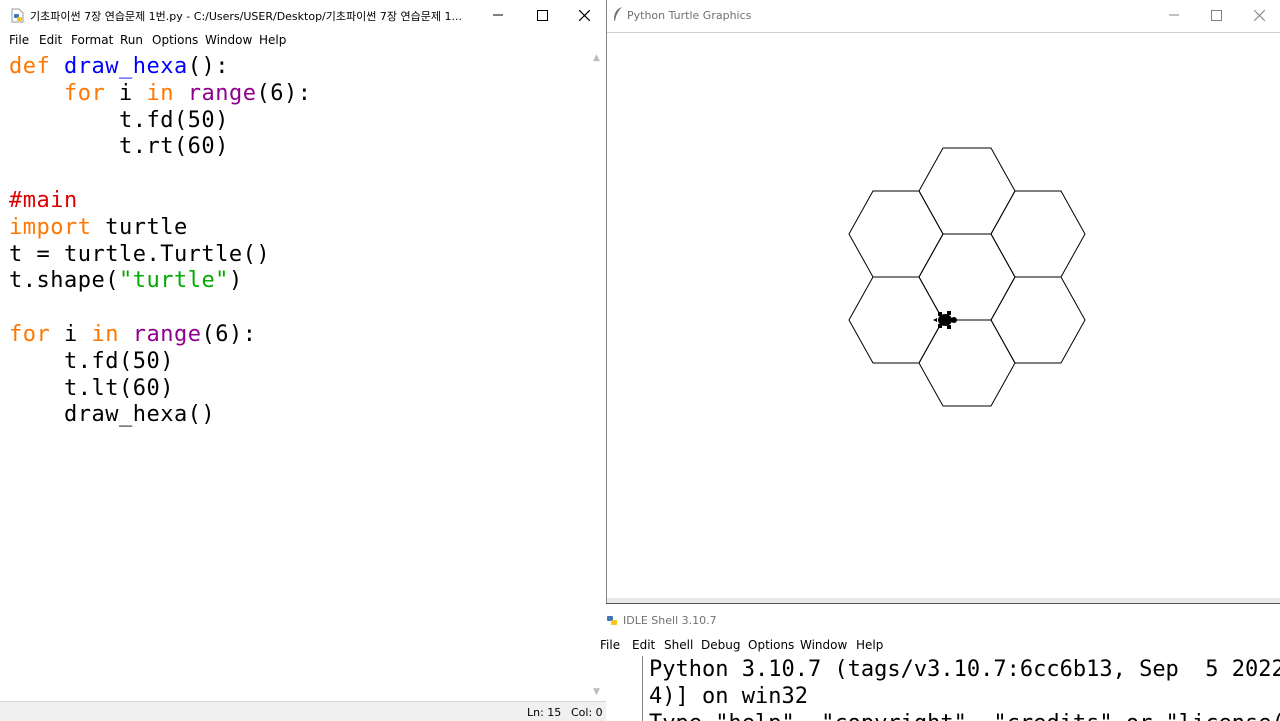 The image size is (1280, 721). I want to click on turtle-minimize-button, so click(1174, 15).